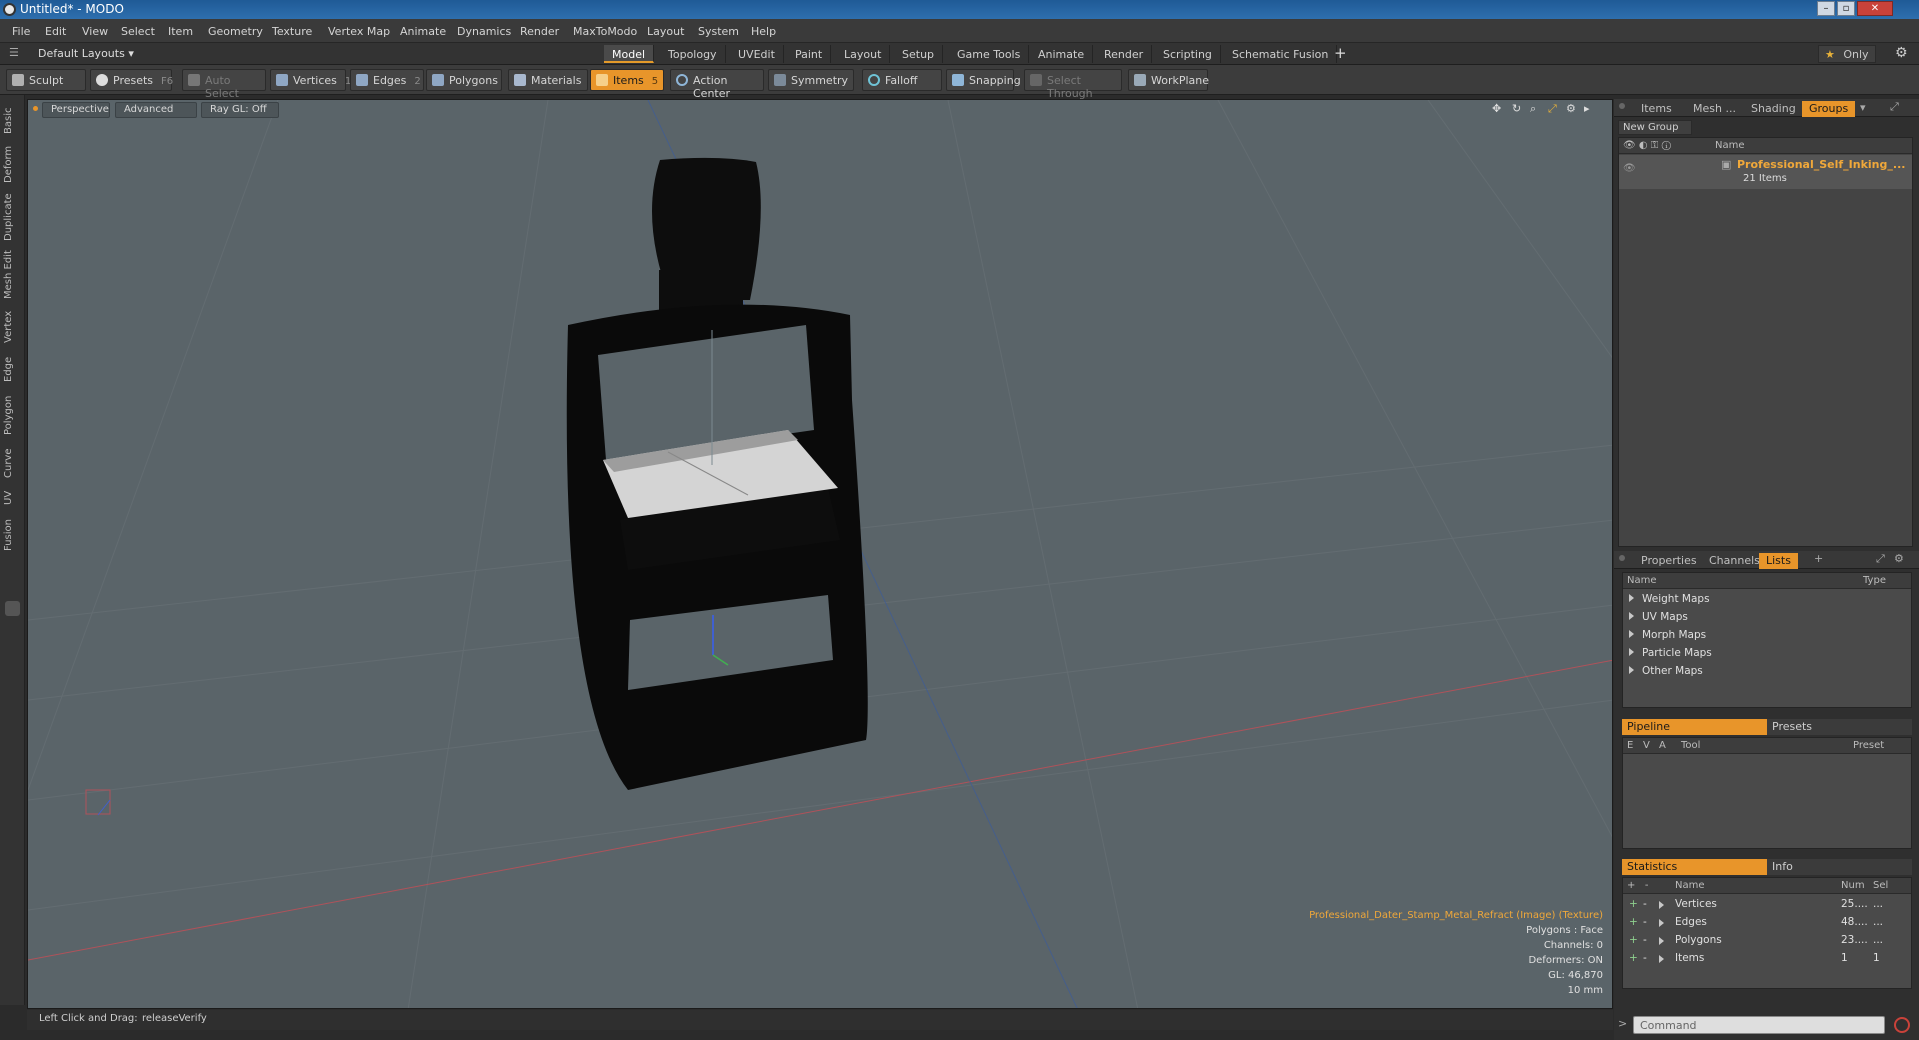 This screenshot has height=1040, width=1919. What do you see at coordinates (1667, 635) in the screenshot?
I see `list-item: Morph Maps` at bounding box center [1667, 635].